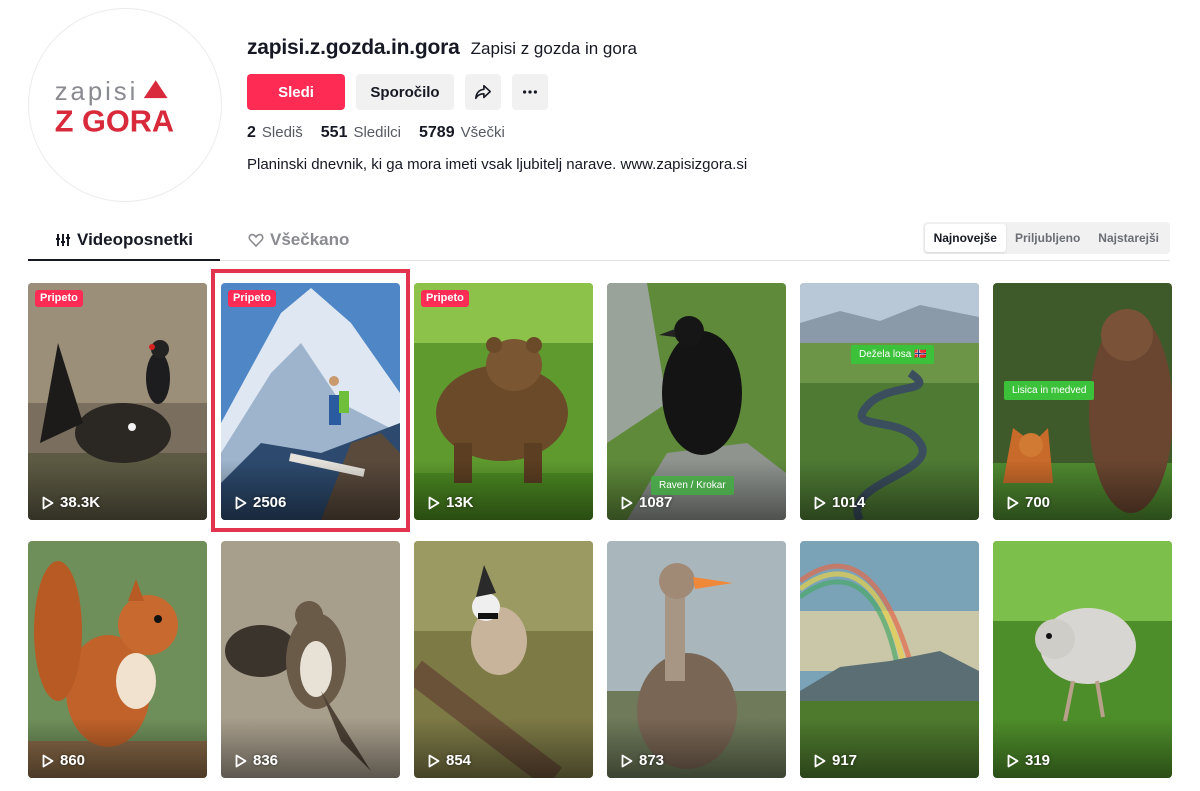 The width and height of the screenshot is (1200, 791). I want to click on tab-liked: Všečkano, so click(303, 240).